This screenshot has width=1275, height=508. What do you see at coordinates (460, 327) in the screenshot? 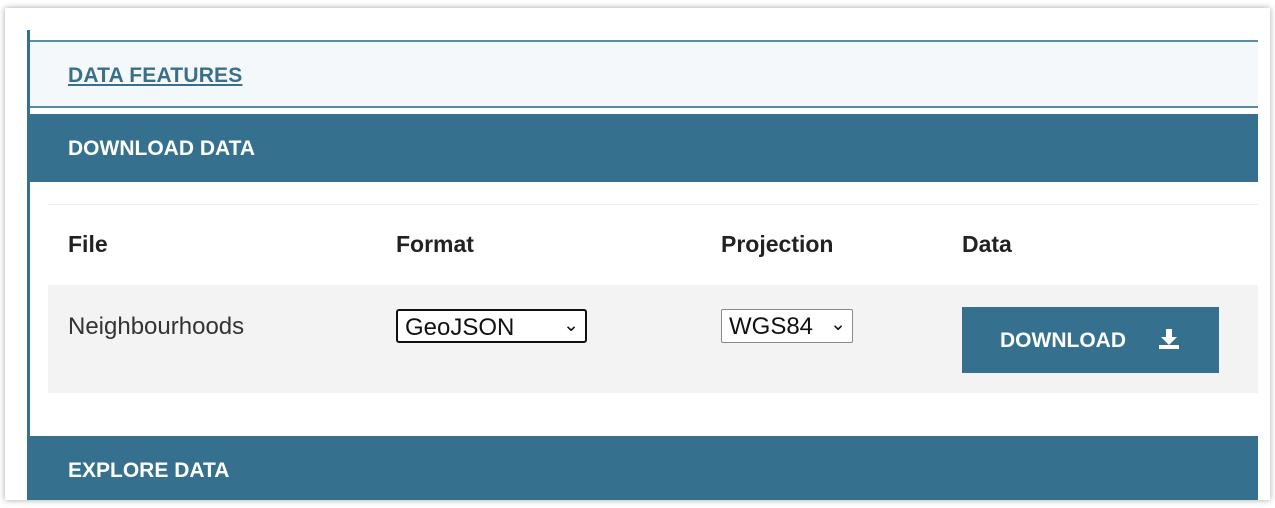
I see `format-value: GeoJSON` at bounding box center [460, 327].